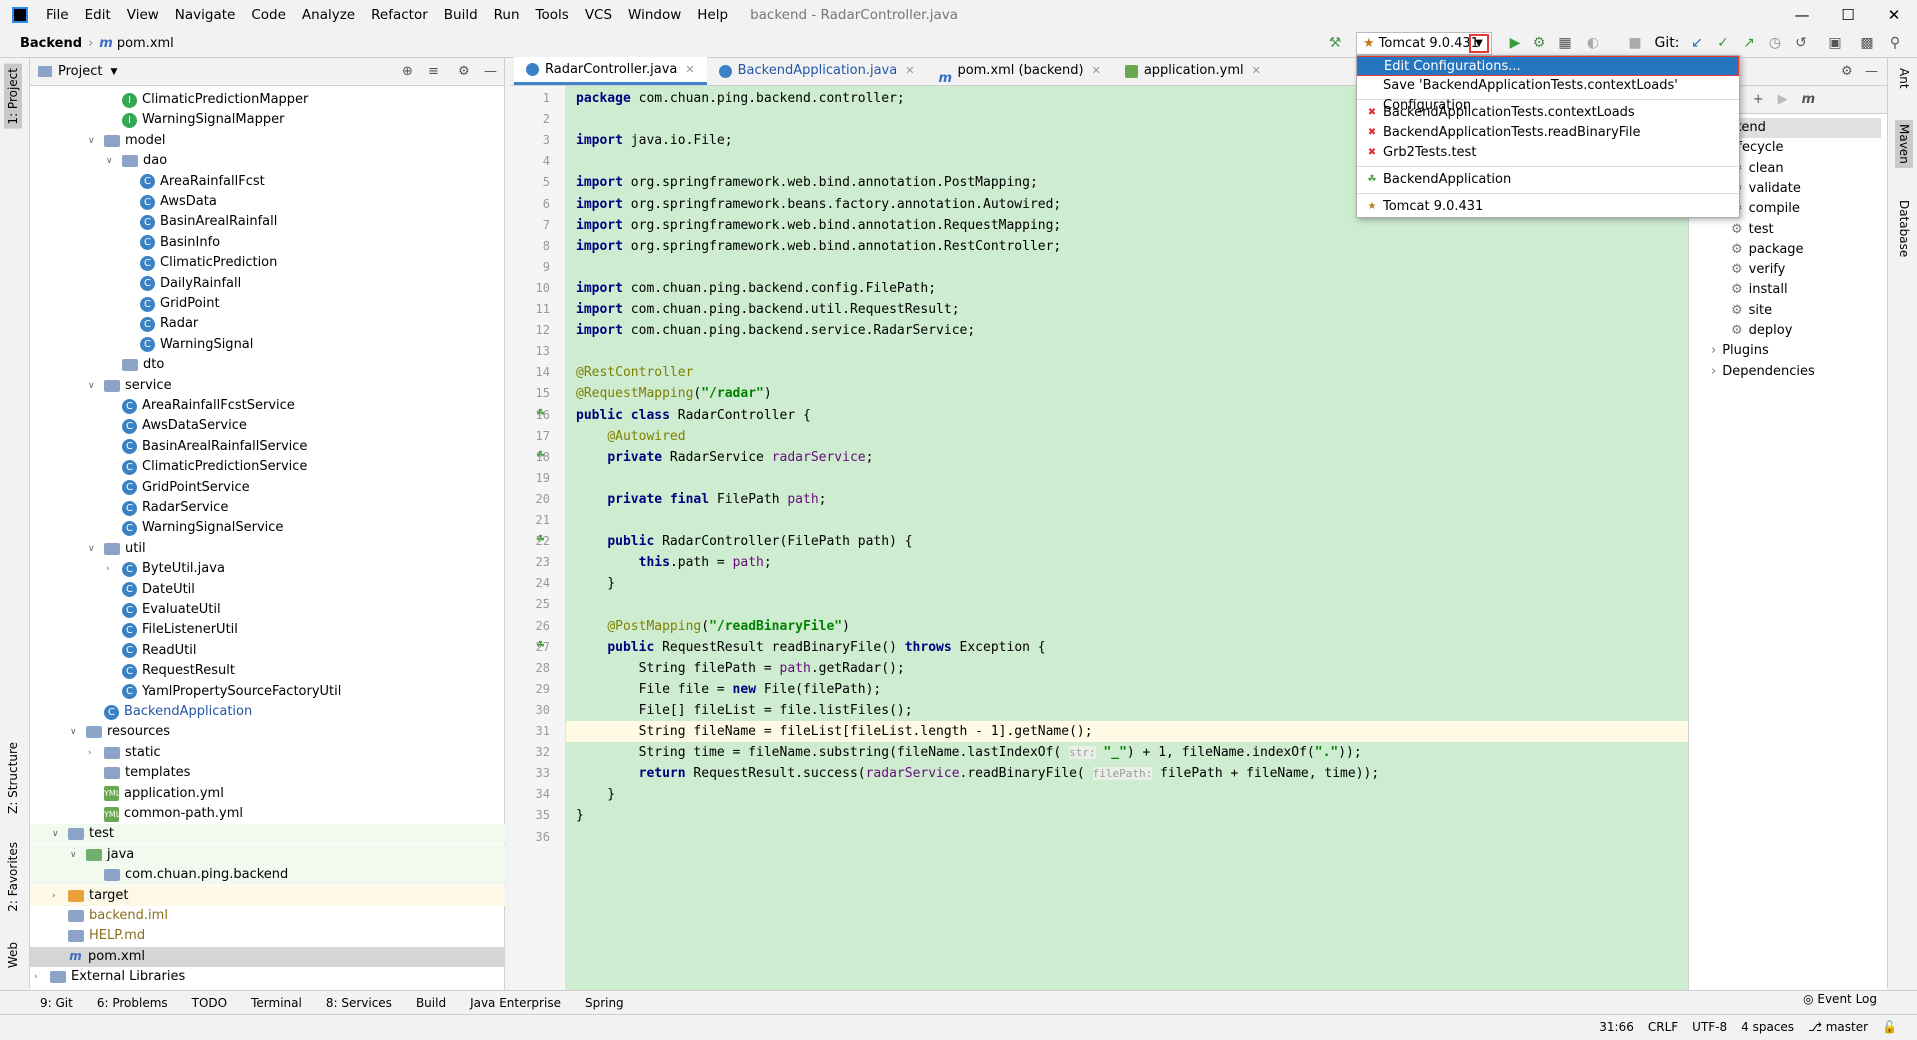 The width and height of the screenshot is (1917, 1040). Describe the element at coordinates (267, 753) in the screenshot. I see `tree-item: › static` at that location.